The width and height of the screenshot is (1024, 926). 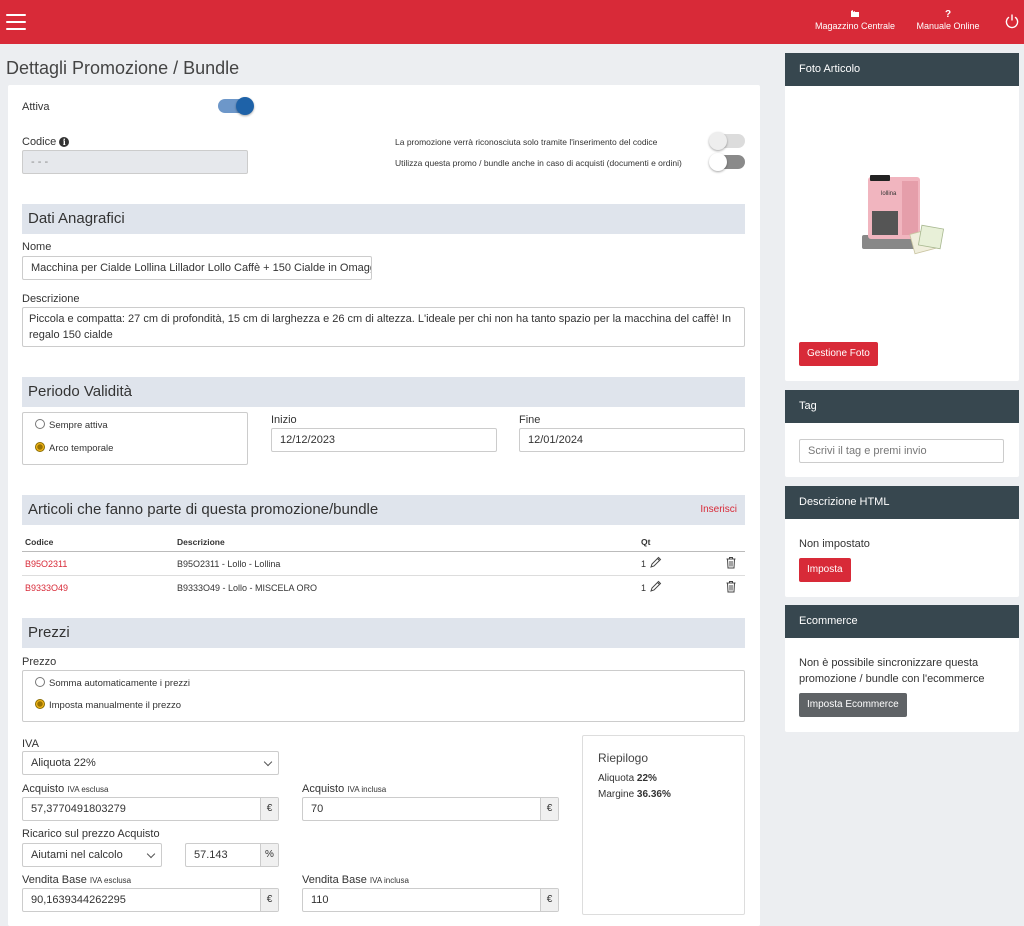 What do you see at coordinates (76, 218) in the screenshot?
I see `section-title: Dati Anagrafici` at bounding box center [76, 218].